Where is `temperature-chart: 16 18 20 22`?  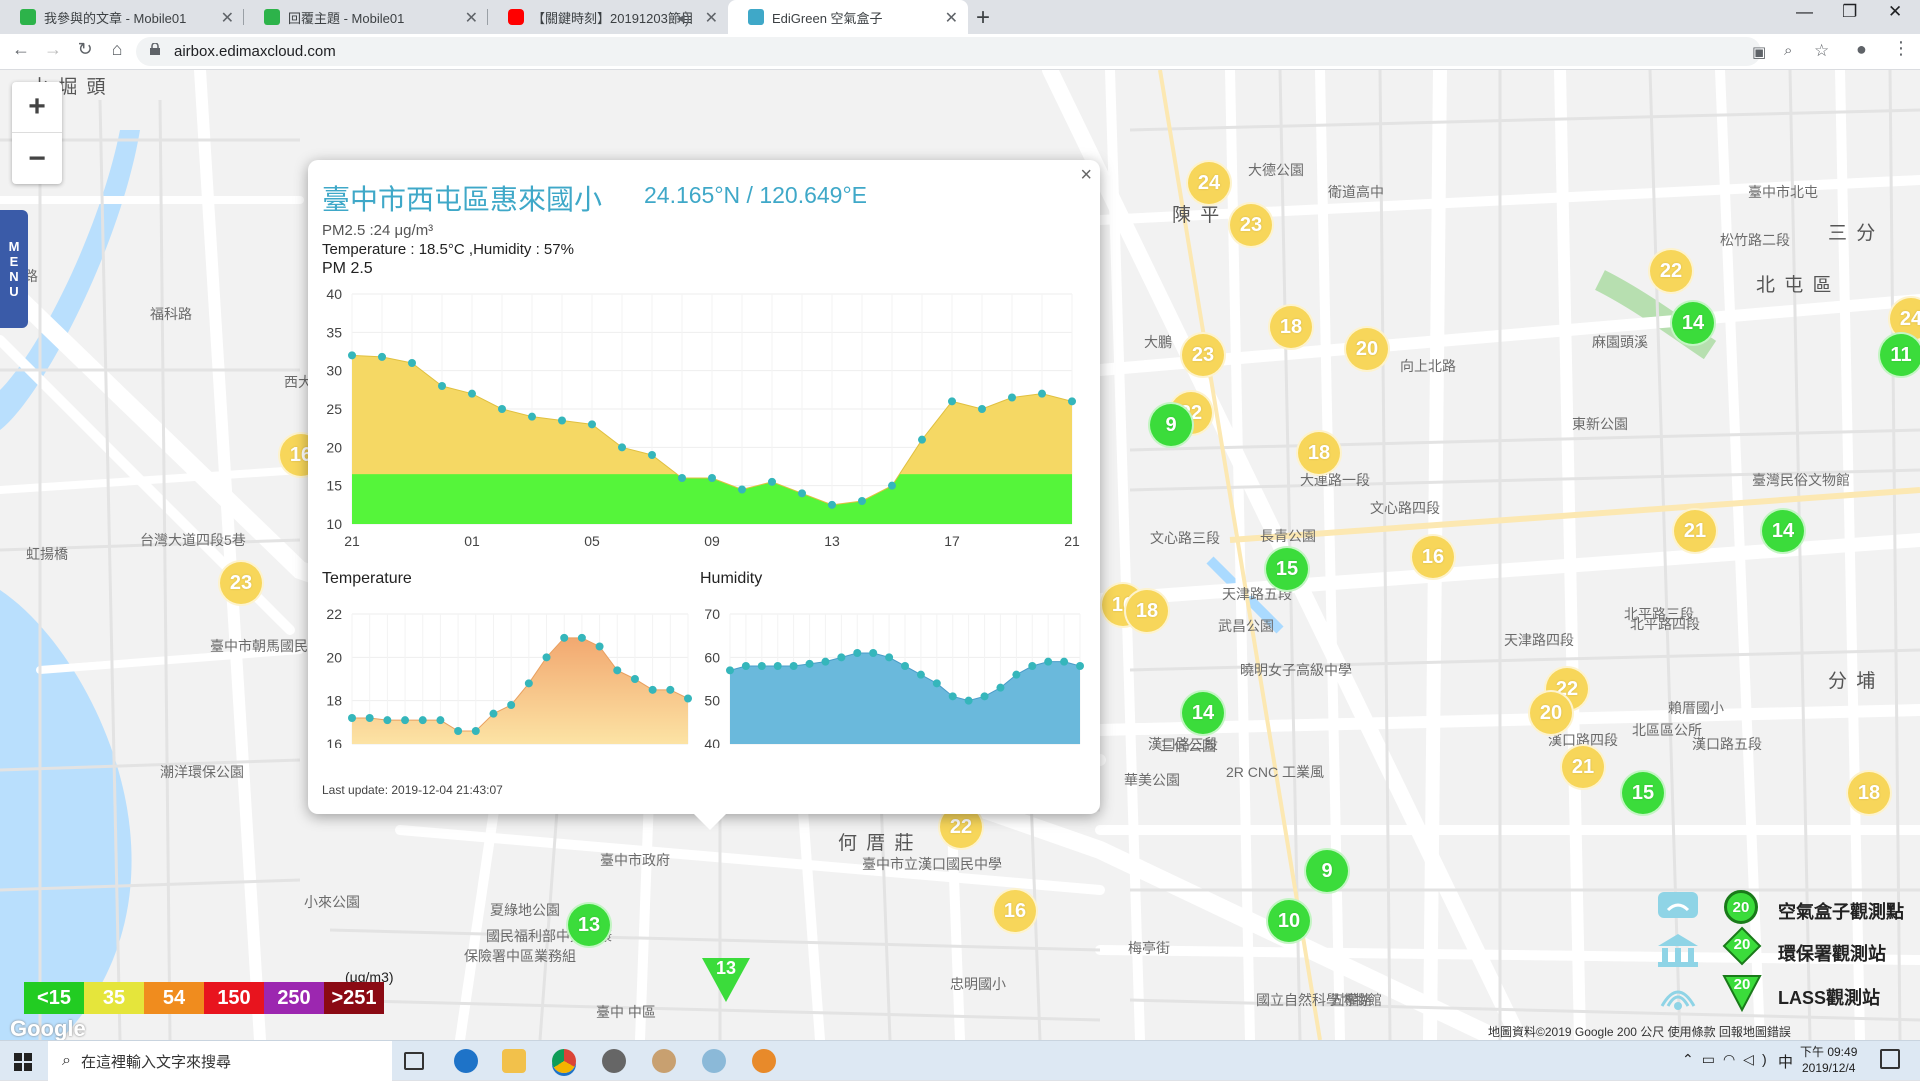
temperature-chart: 16 18 20 22 is located at coordinates (503, 673).